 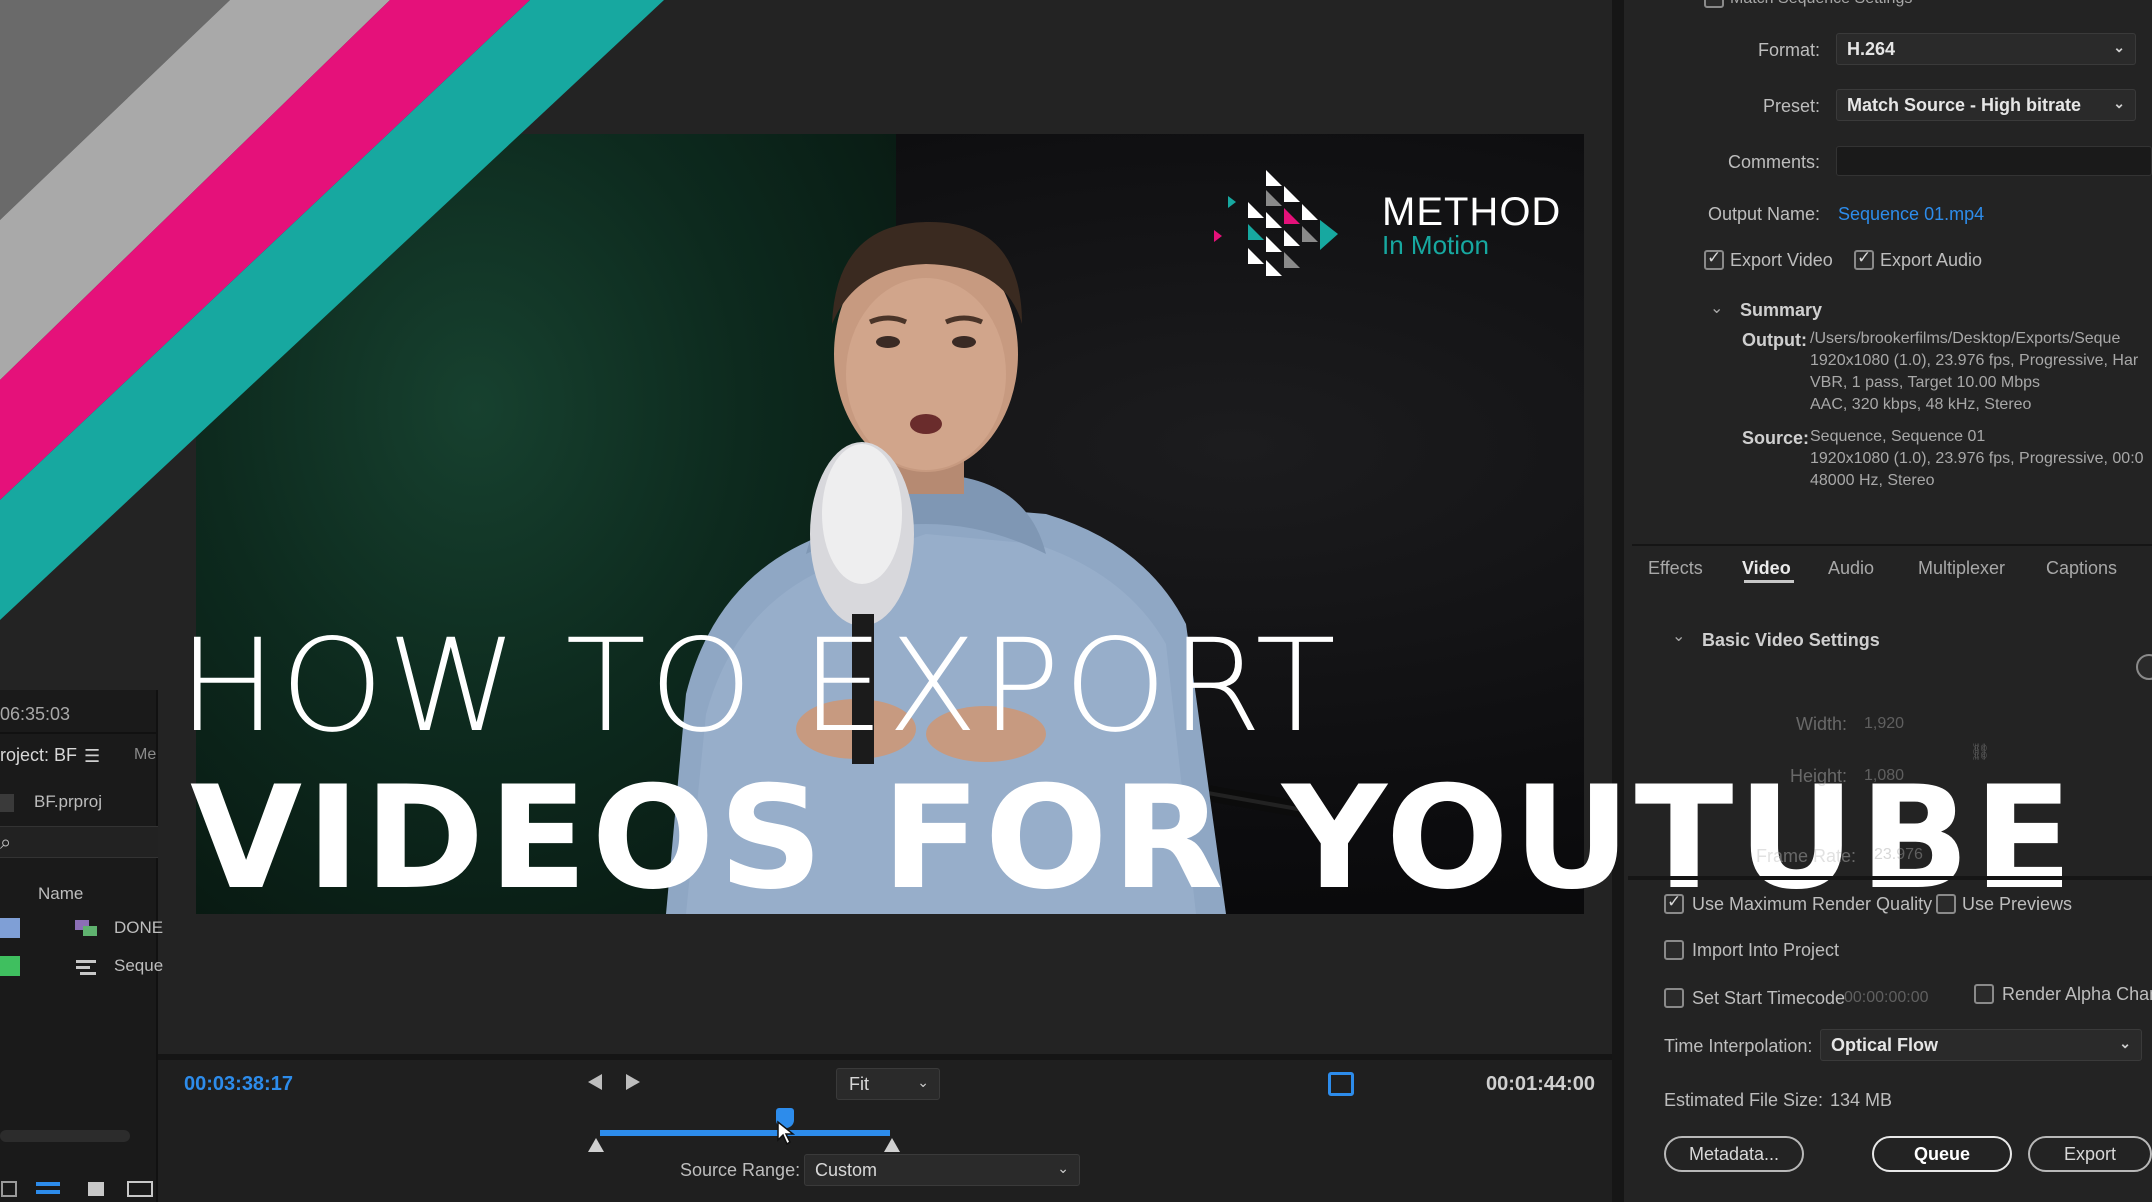 What do you see at coordinates (1806, 856) in the screenshot?
I see `frame-rate-label: Frame Rate:` at bounding box center [1806, 856].